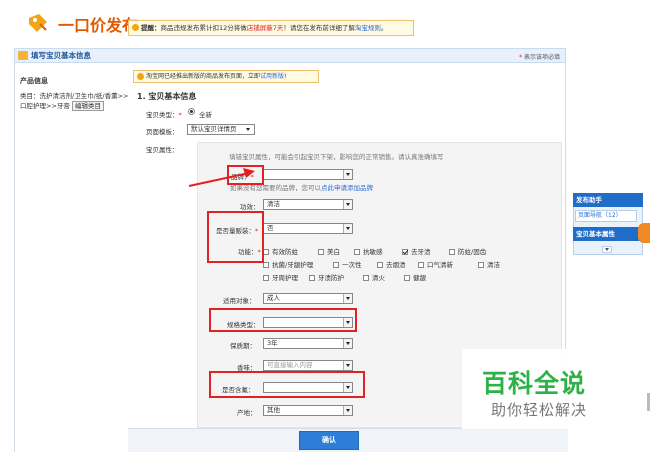 The width and height of the screenshot is (650, 452). What do you see at coordinates (435, 264) in the screenshot?
I see `function-checkbox: 口气清新` at bounding box center [435, 264].